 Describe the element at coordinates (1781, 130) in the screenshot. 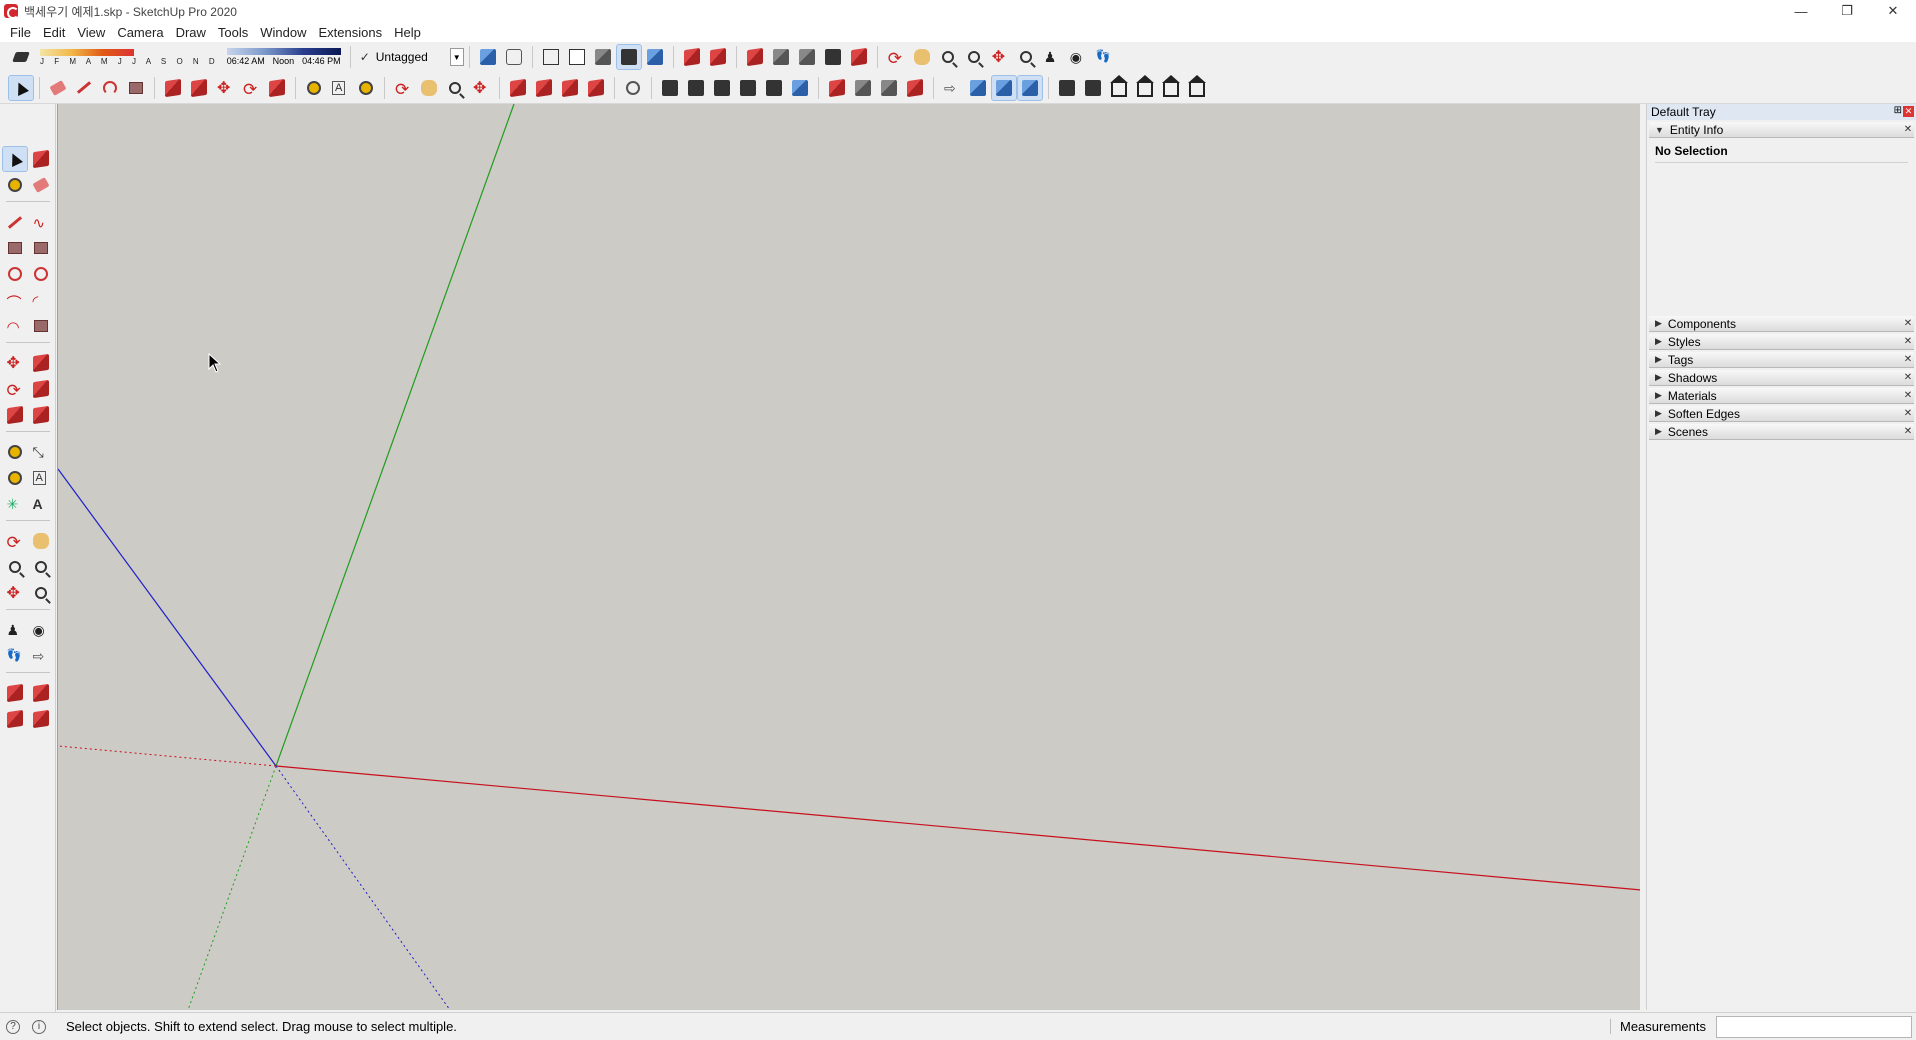

I see `panel-entity-info: ▼ Entity Info ✕` at that location.